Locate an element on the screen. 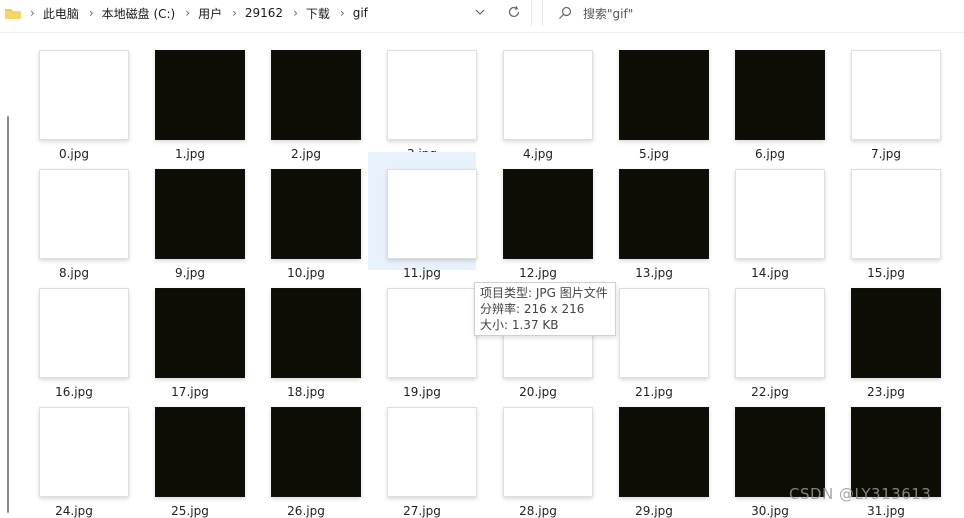  vertical-scrollbar is located at coordinates (8, 314).